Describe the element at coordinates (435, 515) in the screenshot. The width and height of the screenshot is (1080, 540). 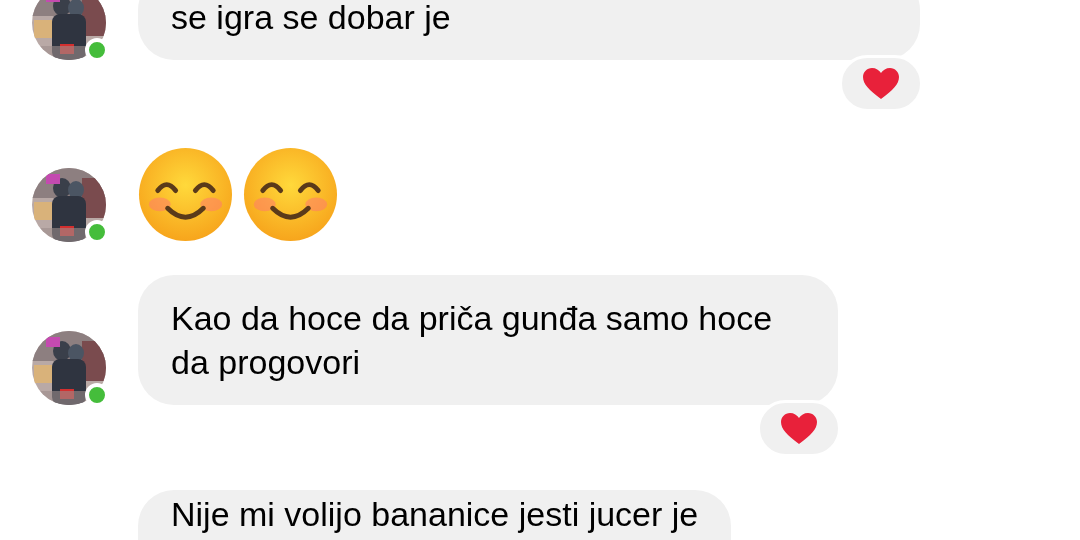
I see `message-bubble: Nije mi volijo bananice jesti jucer je` at that location.